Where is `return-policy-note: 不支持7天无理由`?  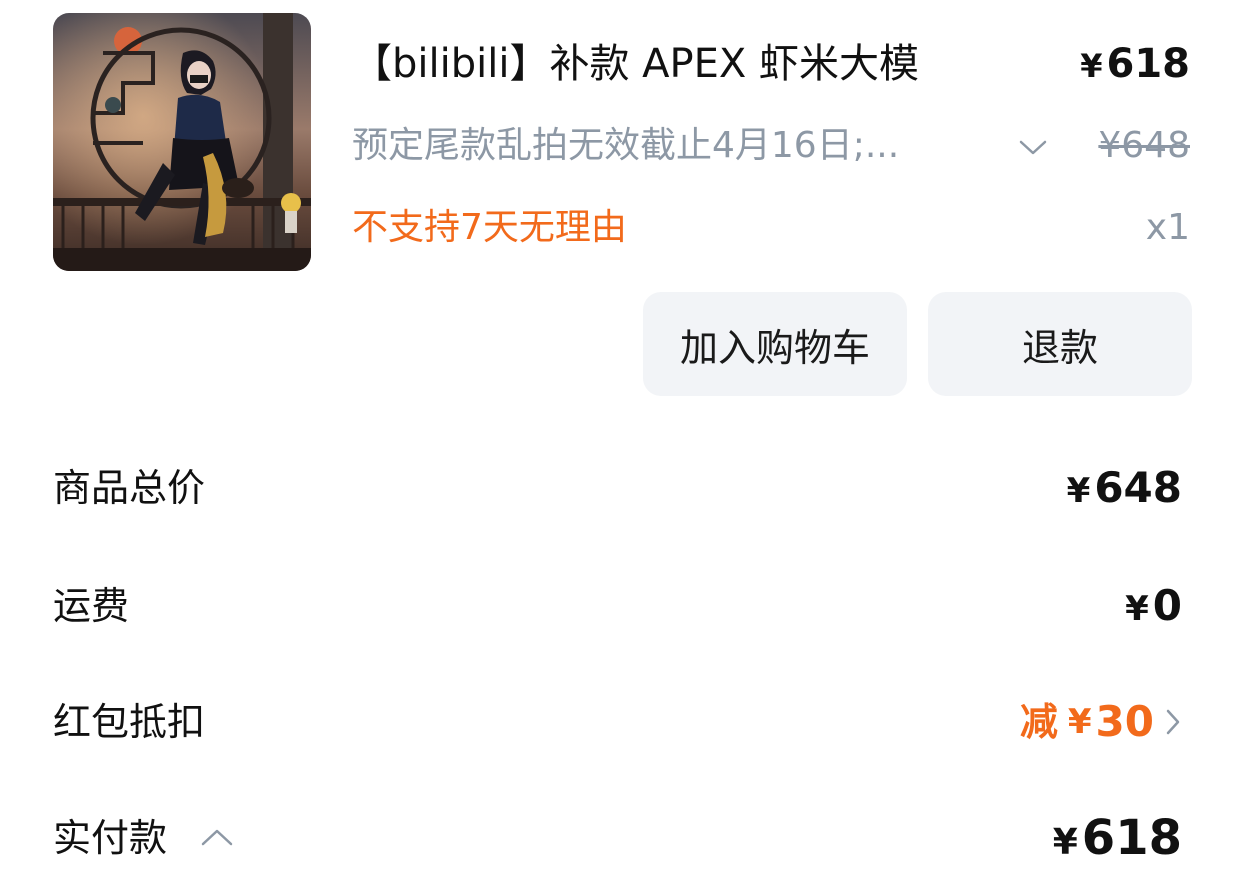 return-policy-note: 不支持7天无理由 is located at coordinates (489, 227).